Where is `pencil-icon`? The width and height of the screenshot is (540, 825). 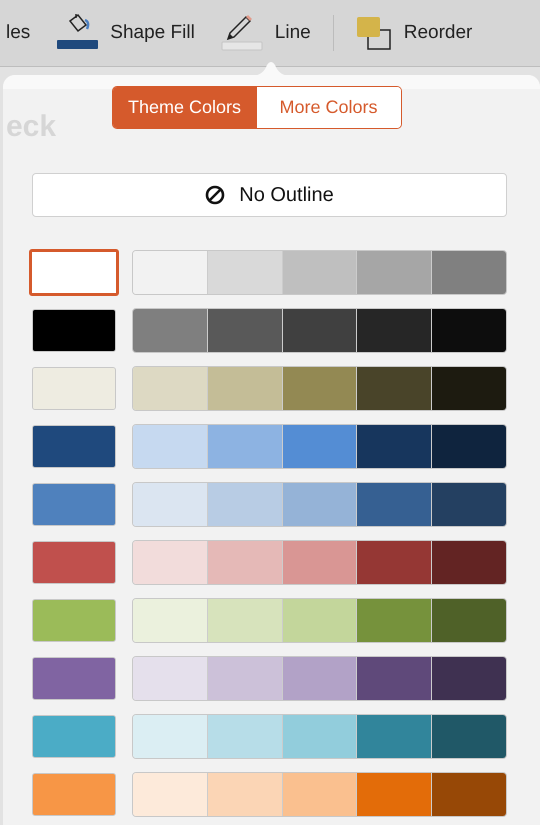 pencil-icon is located at coordinates (241, 33).